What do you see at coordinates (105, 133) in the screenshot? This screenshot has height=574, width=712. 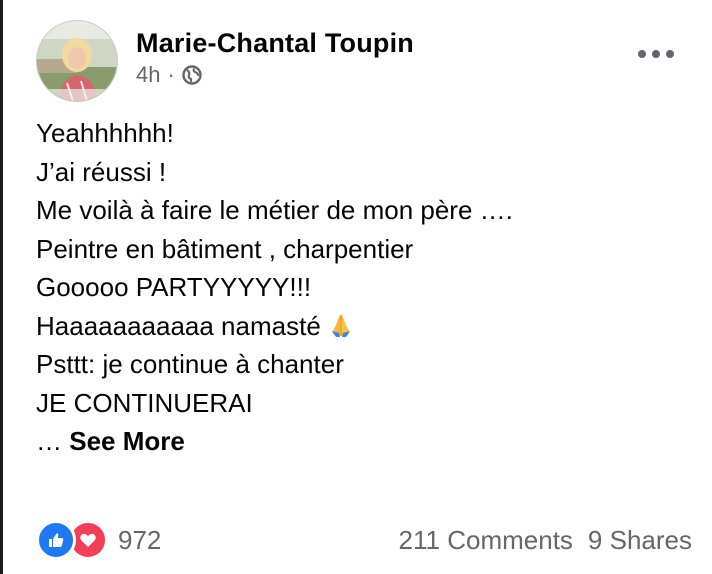 I see `post-line: Yeahhhhhh!` at bounding box center [105, 133].